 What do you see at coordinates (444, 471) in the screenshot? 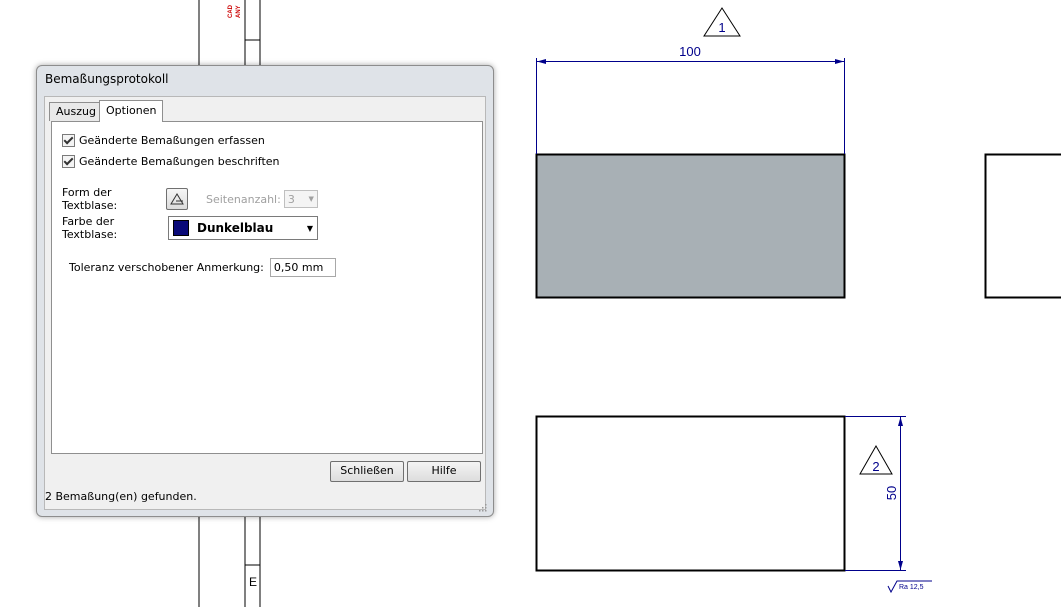
I see `help-button: Hilfe` at bounding box center [444, 471].